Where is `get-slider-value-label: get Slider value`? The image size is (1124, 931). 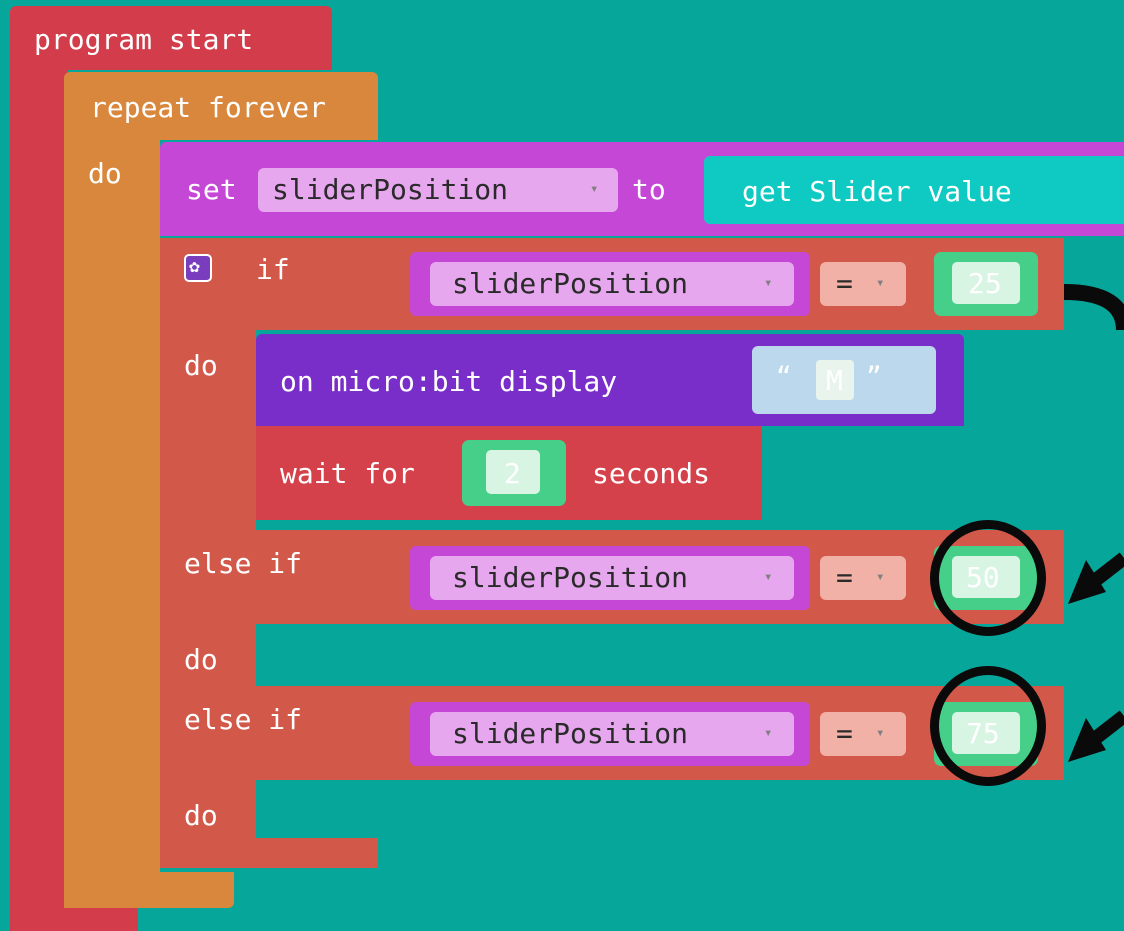 get-slider-value-label: get Slider value is located at coordinates (877, 191).